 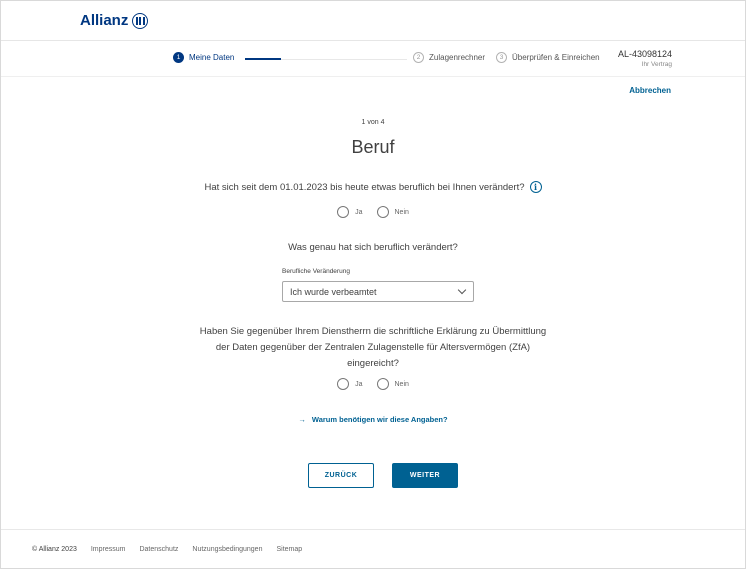 I want to click on site-header: Allianz, so click(x=373, y=21).